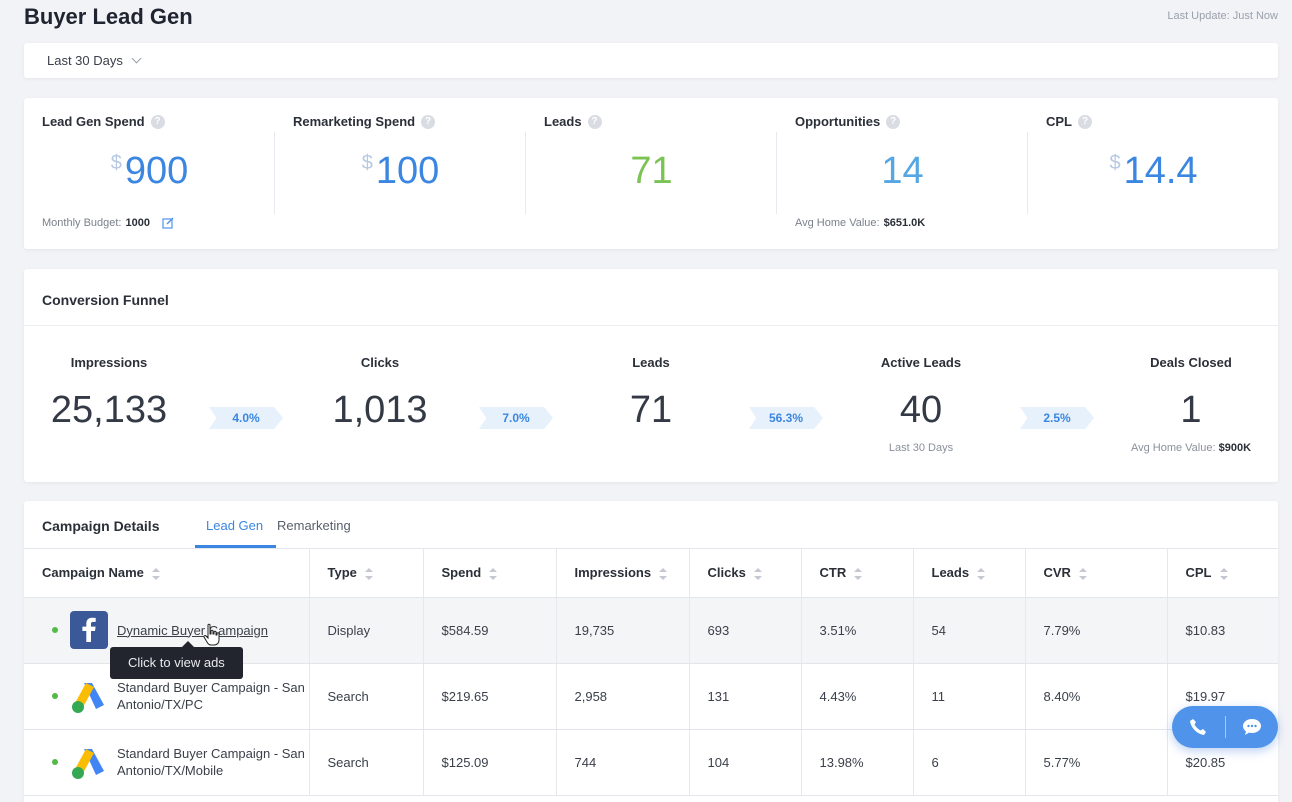  What do you see at coordinates (1160, 171) in the screenshot?
I see `kpi-number: 14.4` at bounding box center [1160, 171].